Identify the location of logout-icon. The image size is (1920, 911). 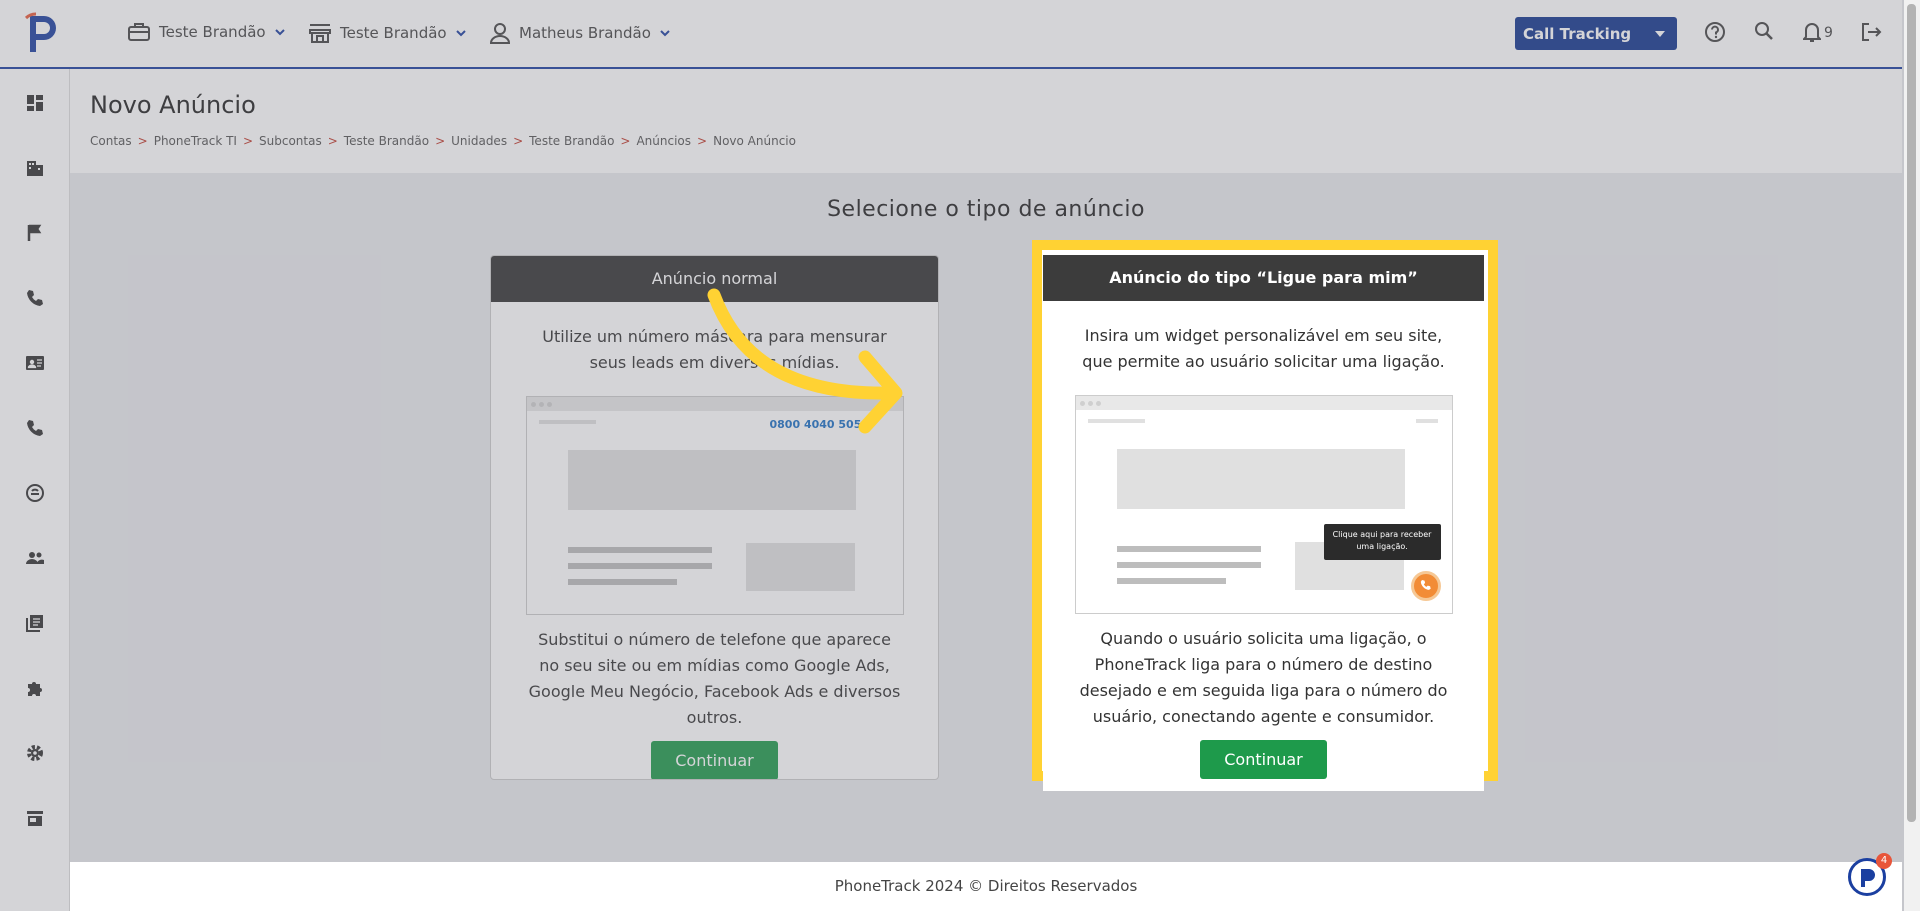
(1871, 32).